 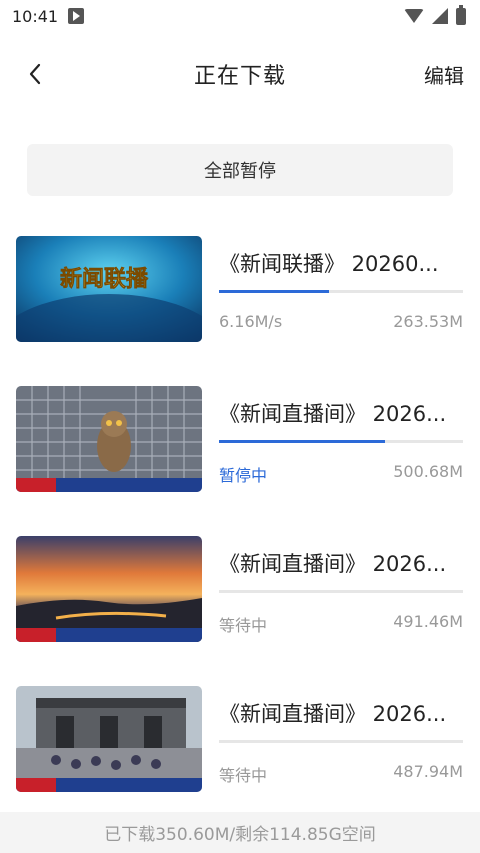 What do you see at coordinates (240, 16) in the screenshot?
I see `status-bar: 10:41` at bounding box center [240, 16].